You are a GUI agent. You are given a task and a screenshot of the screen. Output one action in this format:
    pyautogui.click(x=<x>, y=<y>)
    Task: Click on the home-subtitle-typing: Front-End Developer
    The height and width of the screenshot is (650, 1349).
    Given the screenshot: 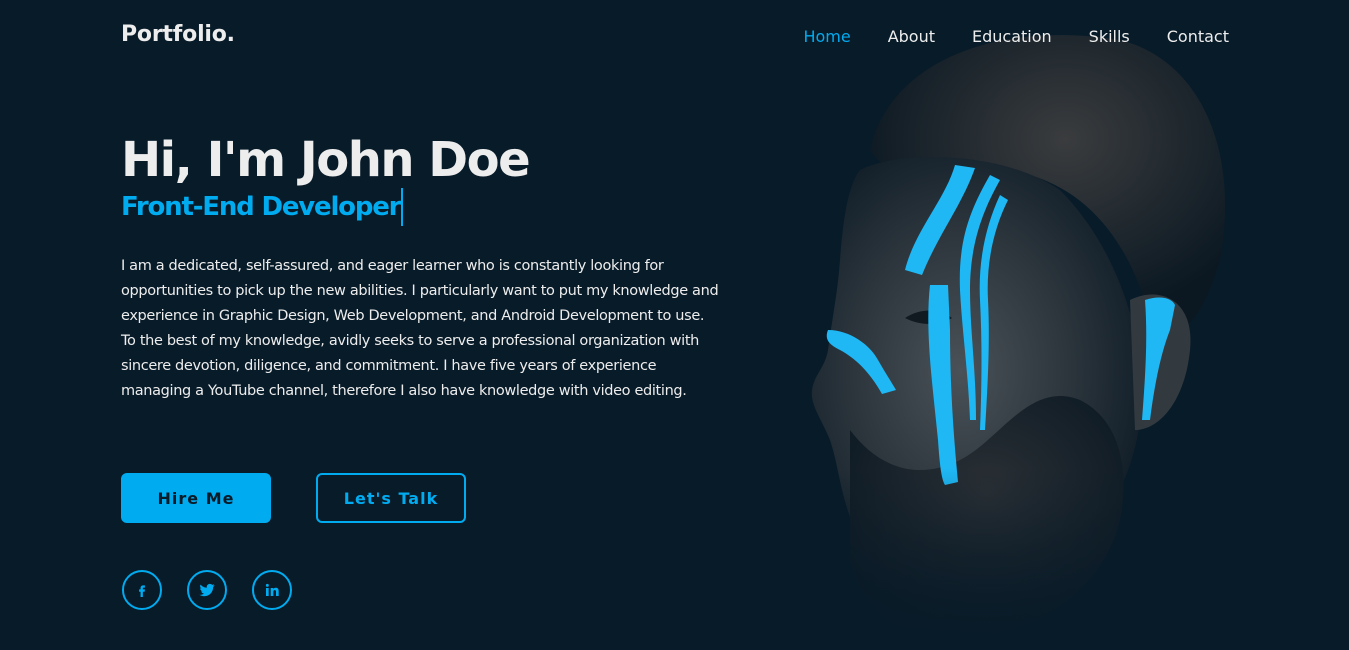 What is the action you would take?
    pyautogui.click(x=262, y=207)
    